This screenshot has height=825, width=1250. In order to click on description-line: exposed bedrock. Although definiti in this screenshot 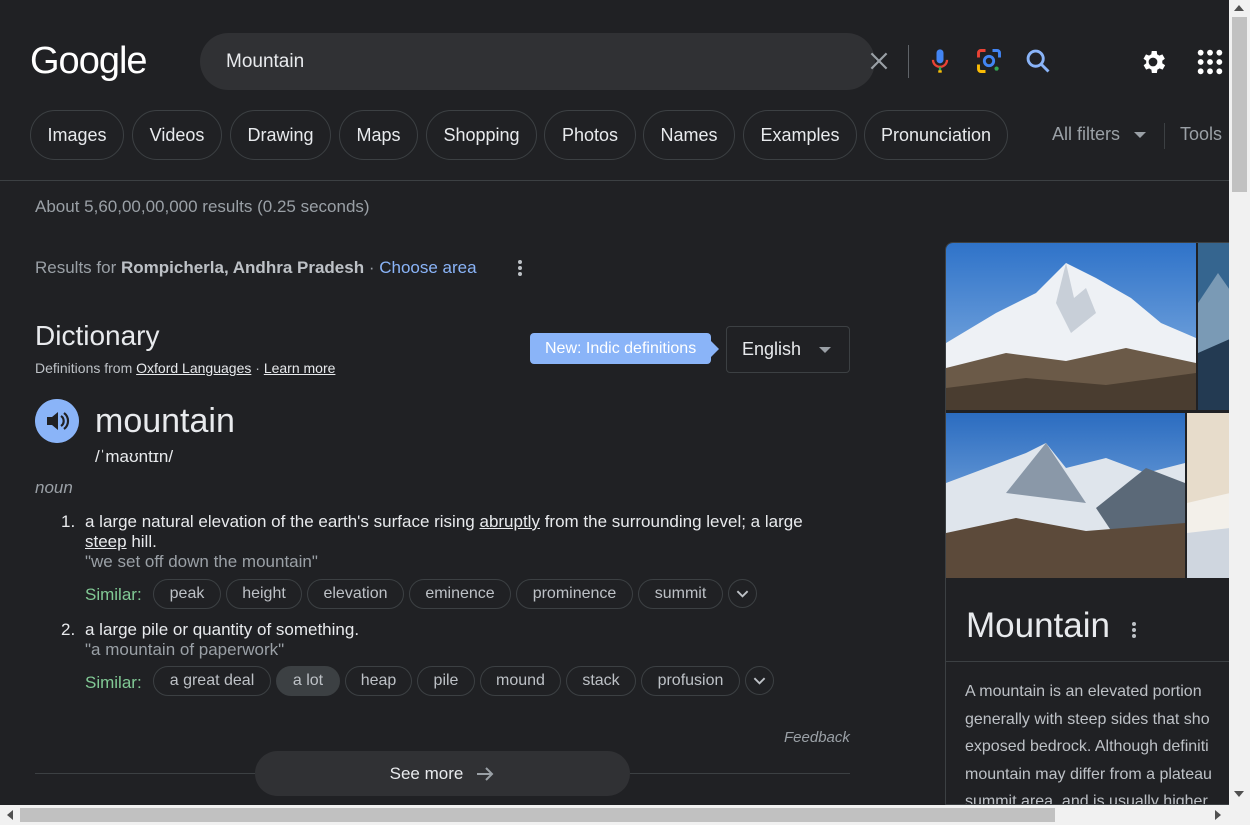, I will do `click(1087, 746)`.